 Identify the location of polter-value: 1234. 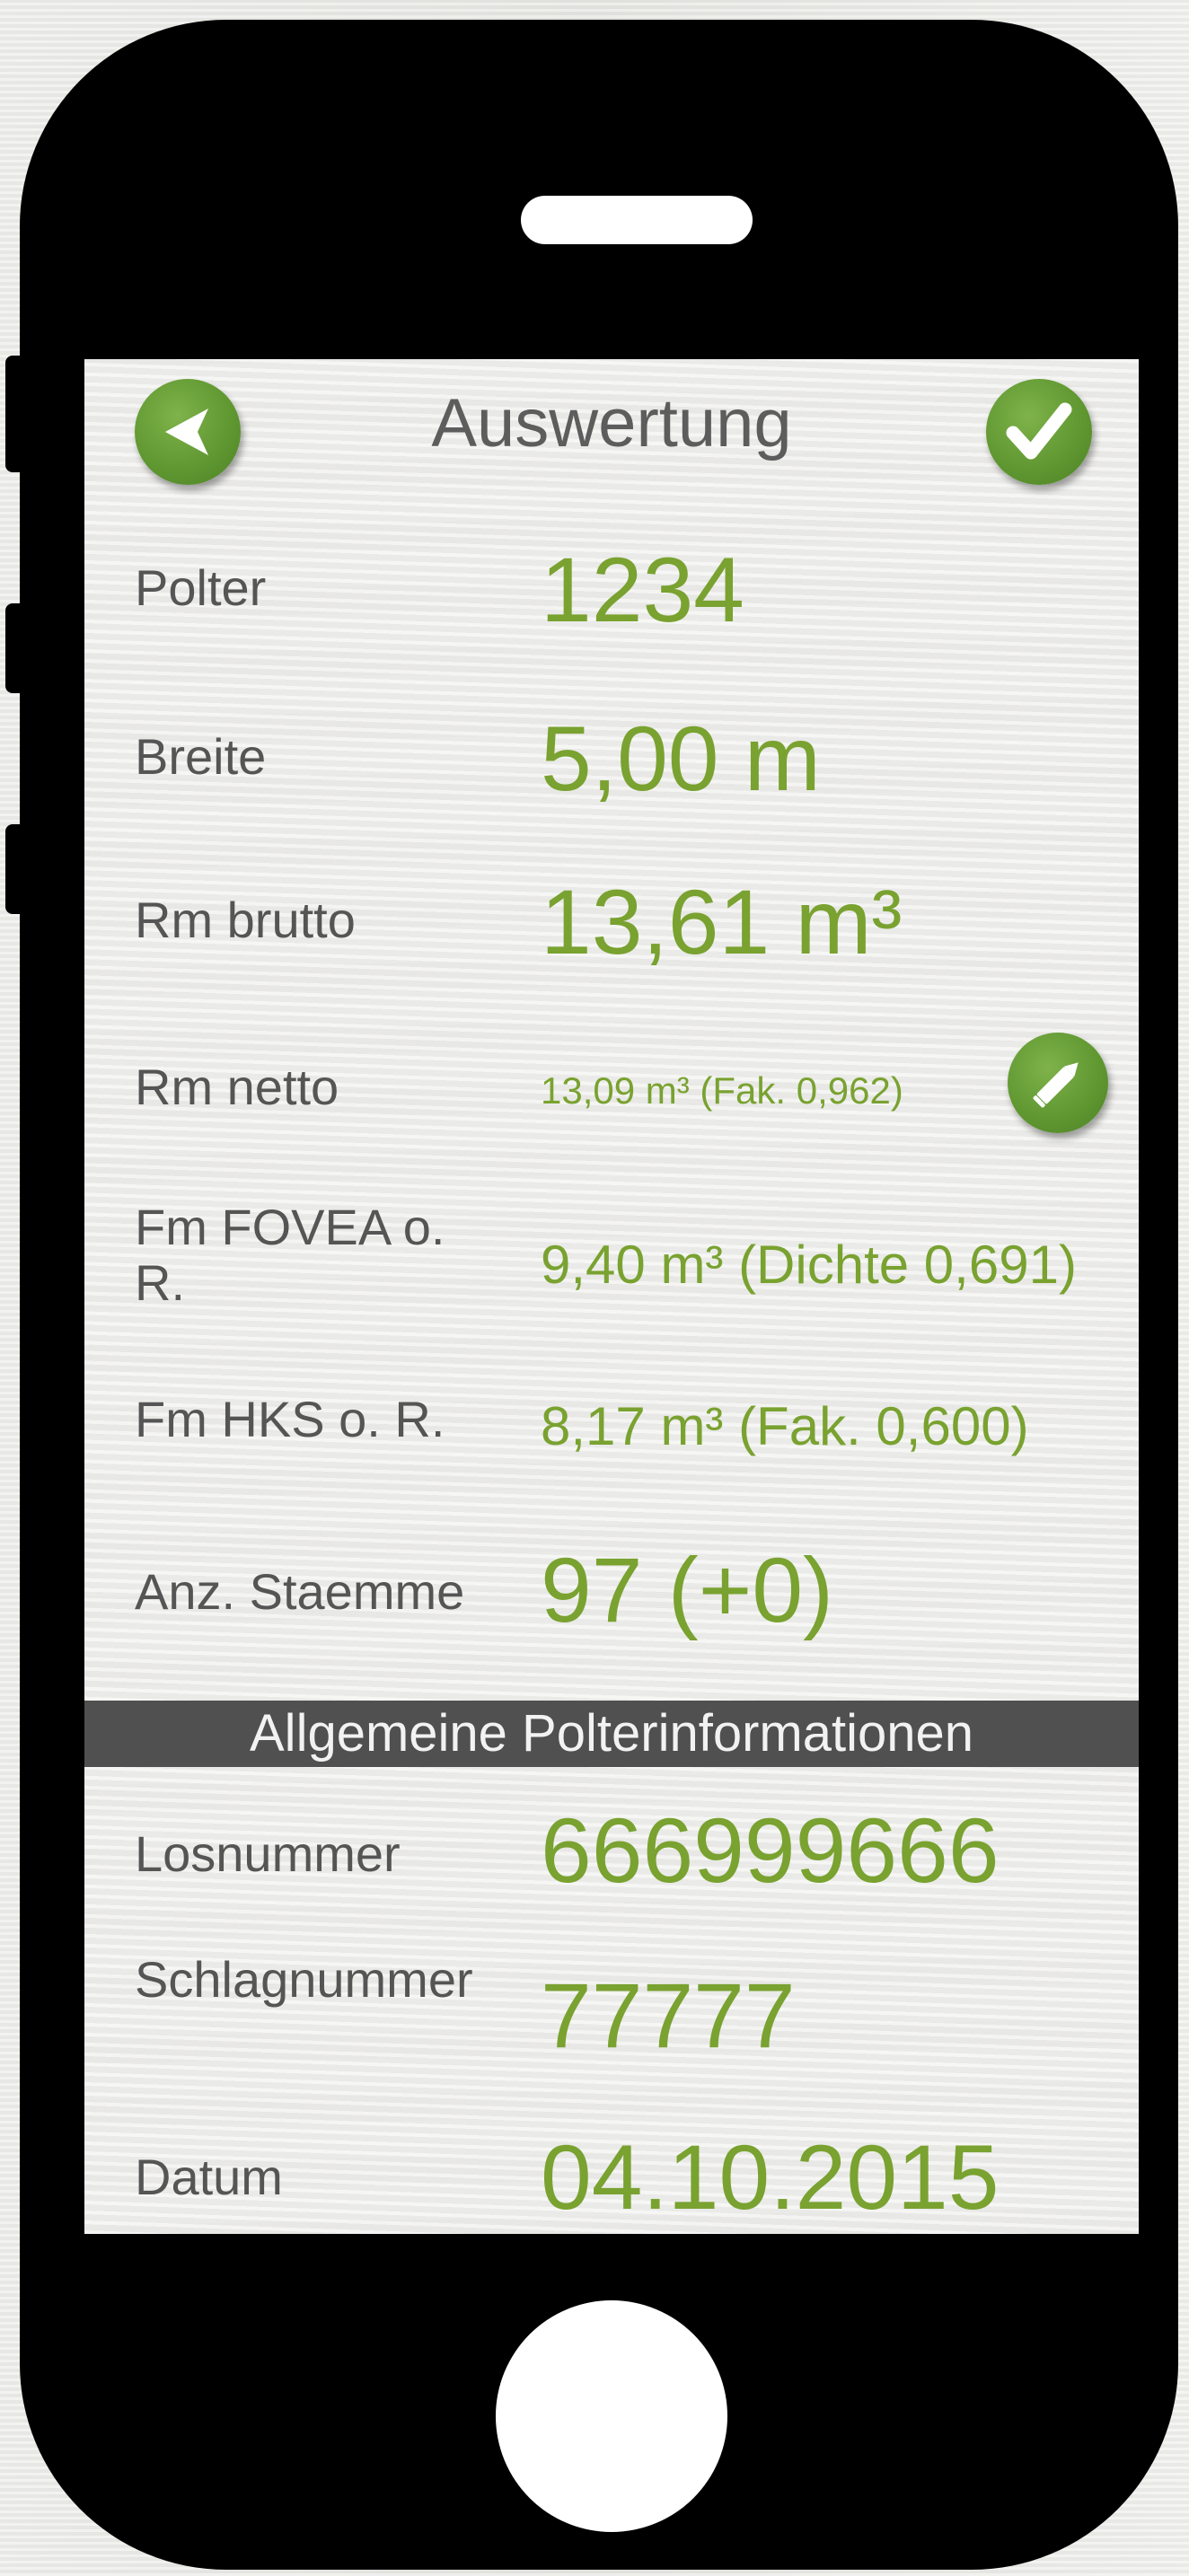
(642, 590).